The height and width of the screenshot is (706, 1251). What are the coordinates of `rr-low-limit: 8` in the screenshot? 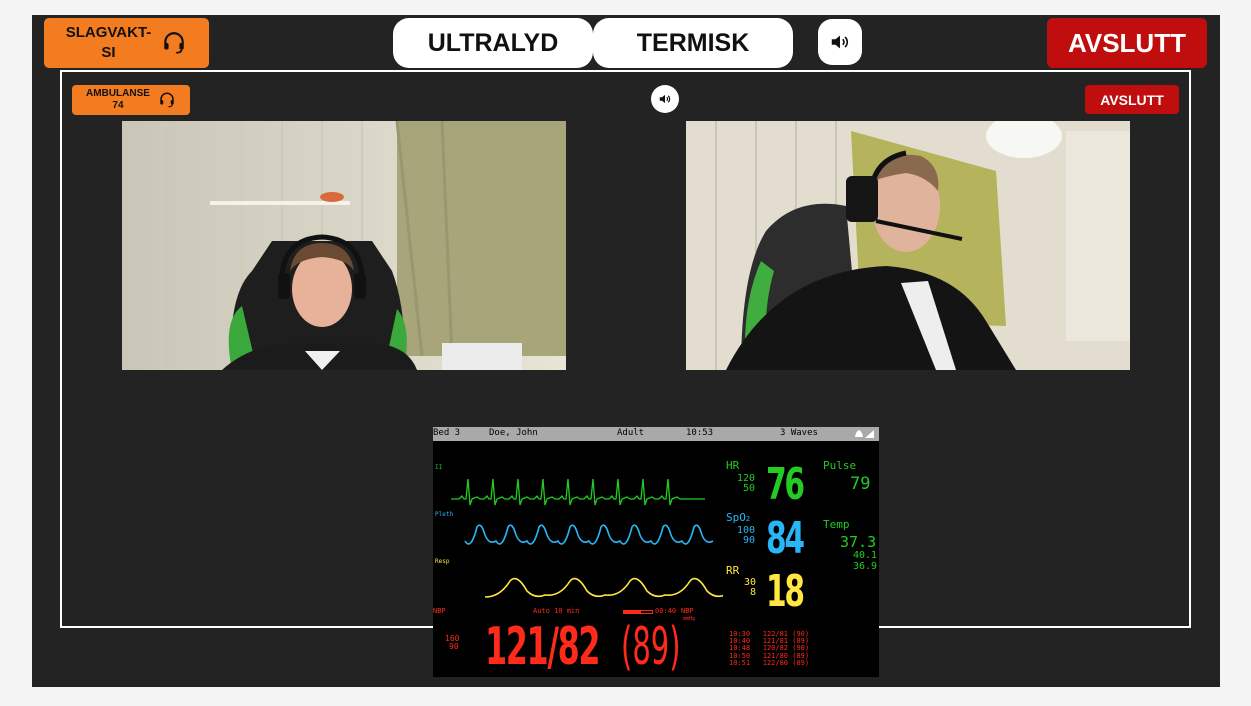 It's located at (753, 592).